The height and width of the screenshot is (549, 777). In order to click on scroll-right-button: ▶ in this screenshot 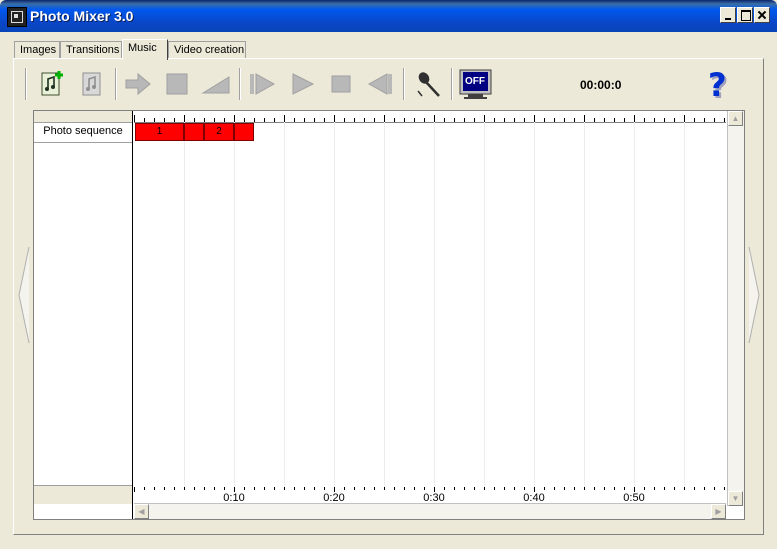, I will do `click(718, 511)`.